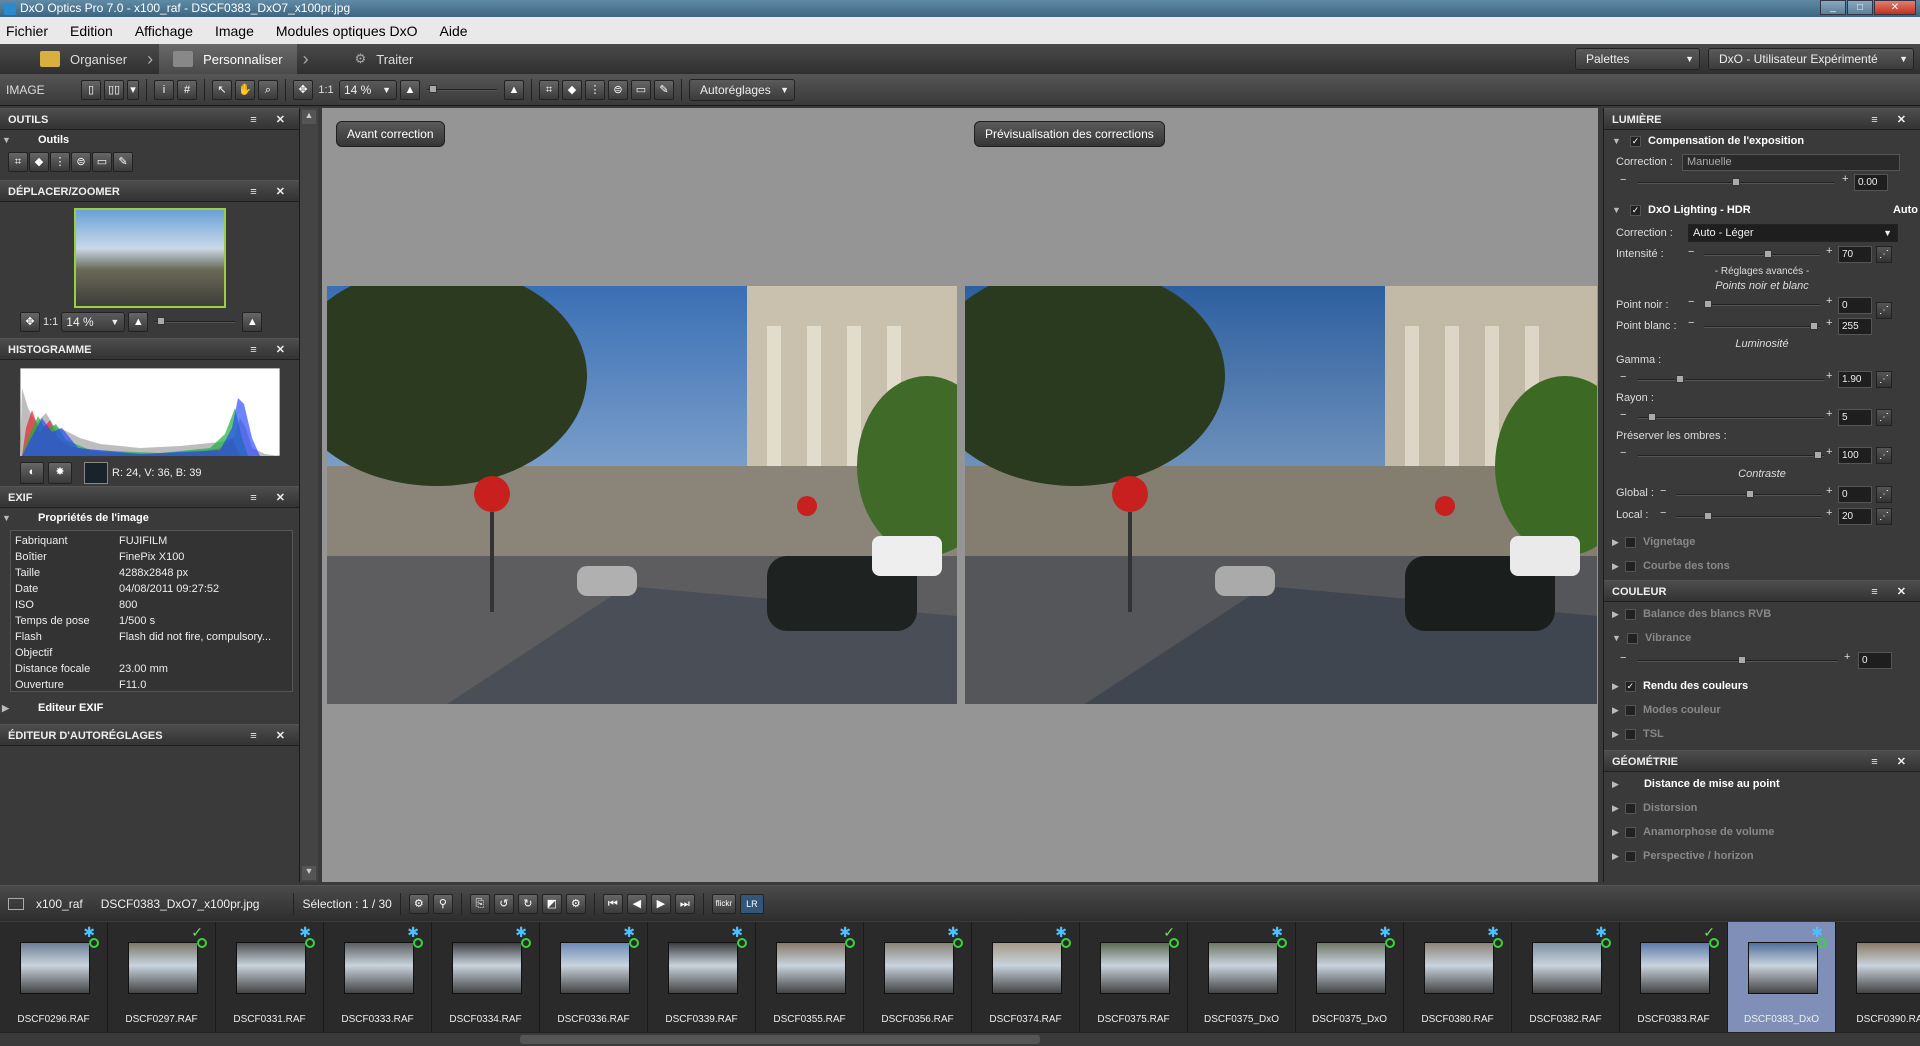 The image size is (1920, 1046). What do you see at coordinates (442, 903) in the screenshot?
I see `pin-icon: ⚲` at bounding box center [442, 903].